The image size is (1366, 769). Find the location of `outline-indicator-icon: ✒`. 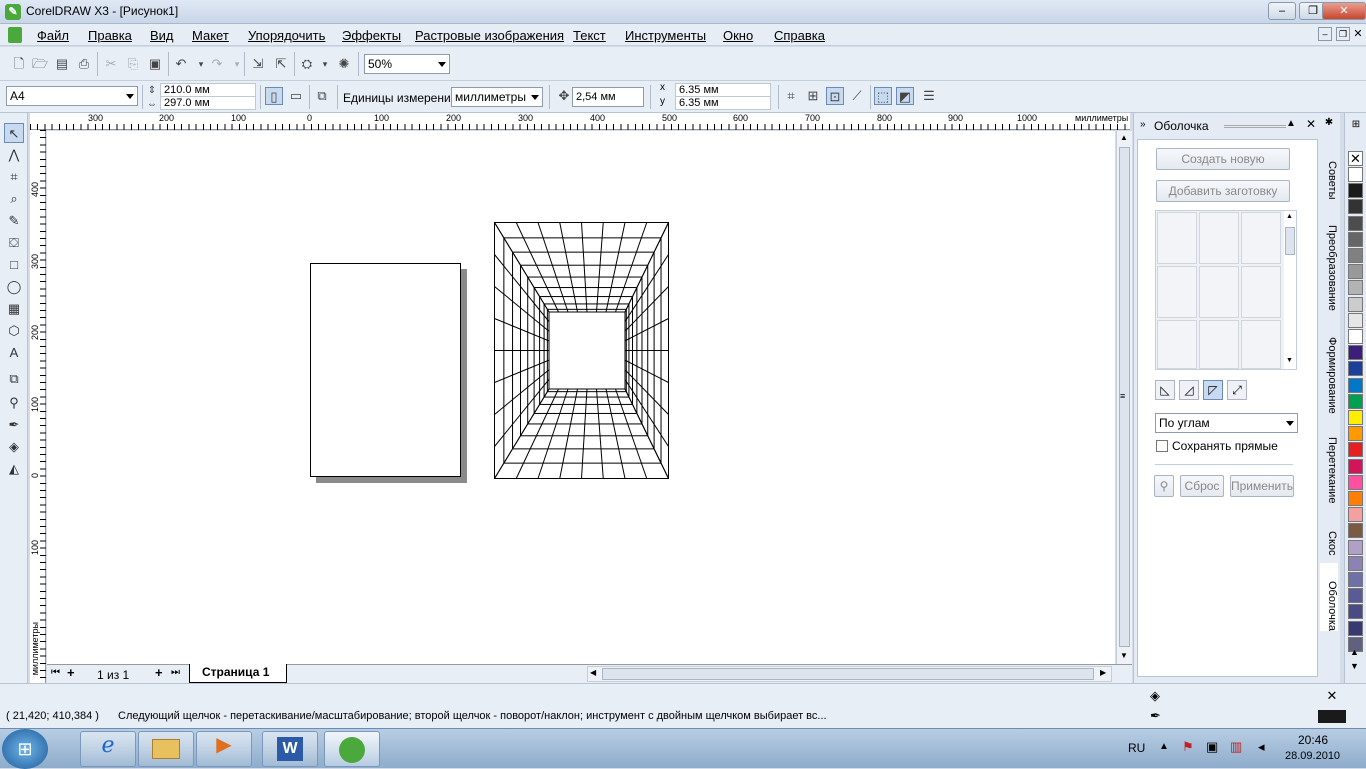

outline-indicator-icon: ✒ is located at coordinates (1155, 716).